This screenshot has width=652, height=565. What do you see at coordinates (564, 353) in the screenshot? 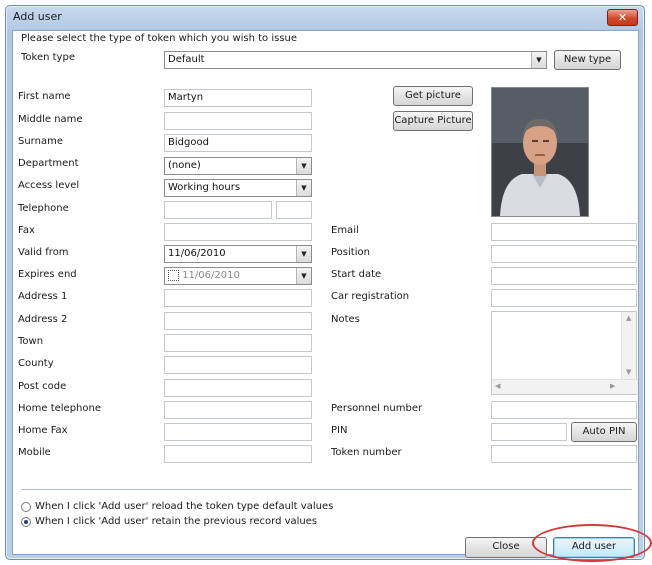
I see `notes-textarea: ▲ ▼ ◀ ▶` at bounding box center [564, 353].